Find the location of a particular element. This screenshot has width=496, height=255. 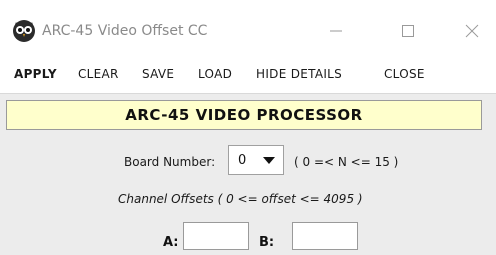

maximize-button is located at coordinates (408, 31).